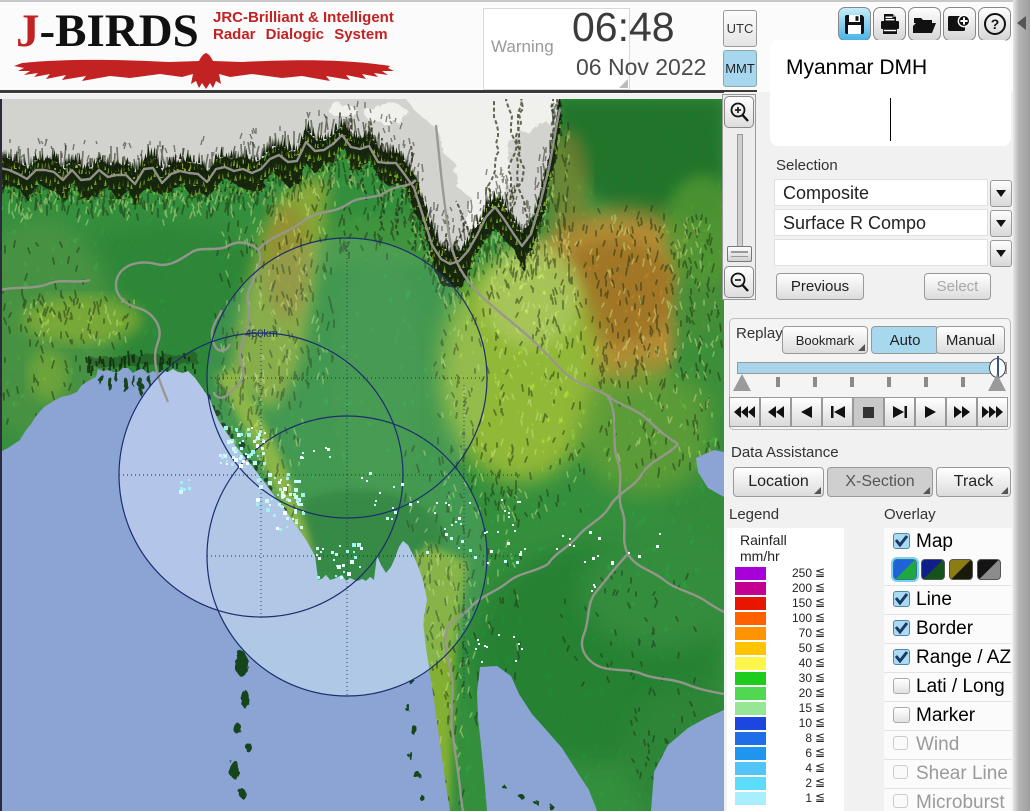  What do you see at coordinates (261, 334) in the screenshot?
I see `svg-text: 450km` at bounding box center [261, 334].